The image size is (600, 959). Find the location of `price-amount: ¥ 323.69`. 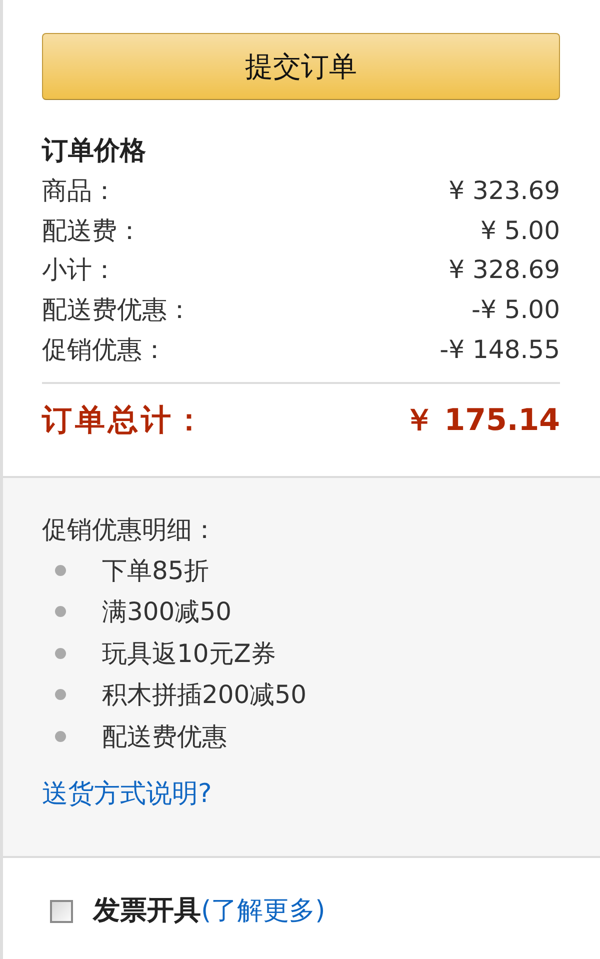

price-amount: ¥ 323.69 is located at coordinates (504, 191).